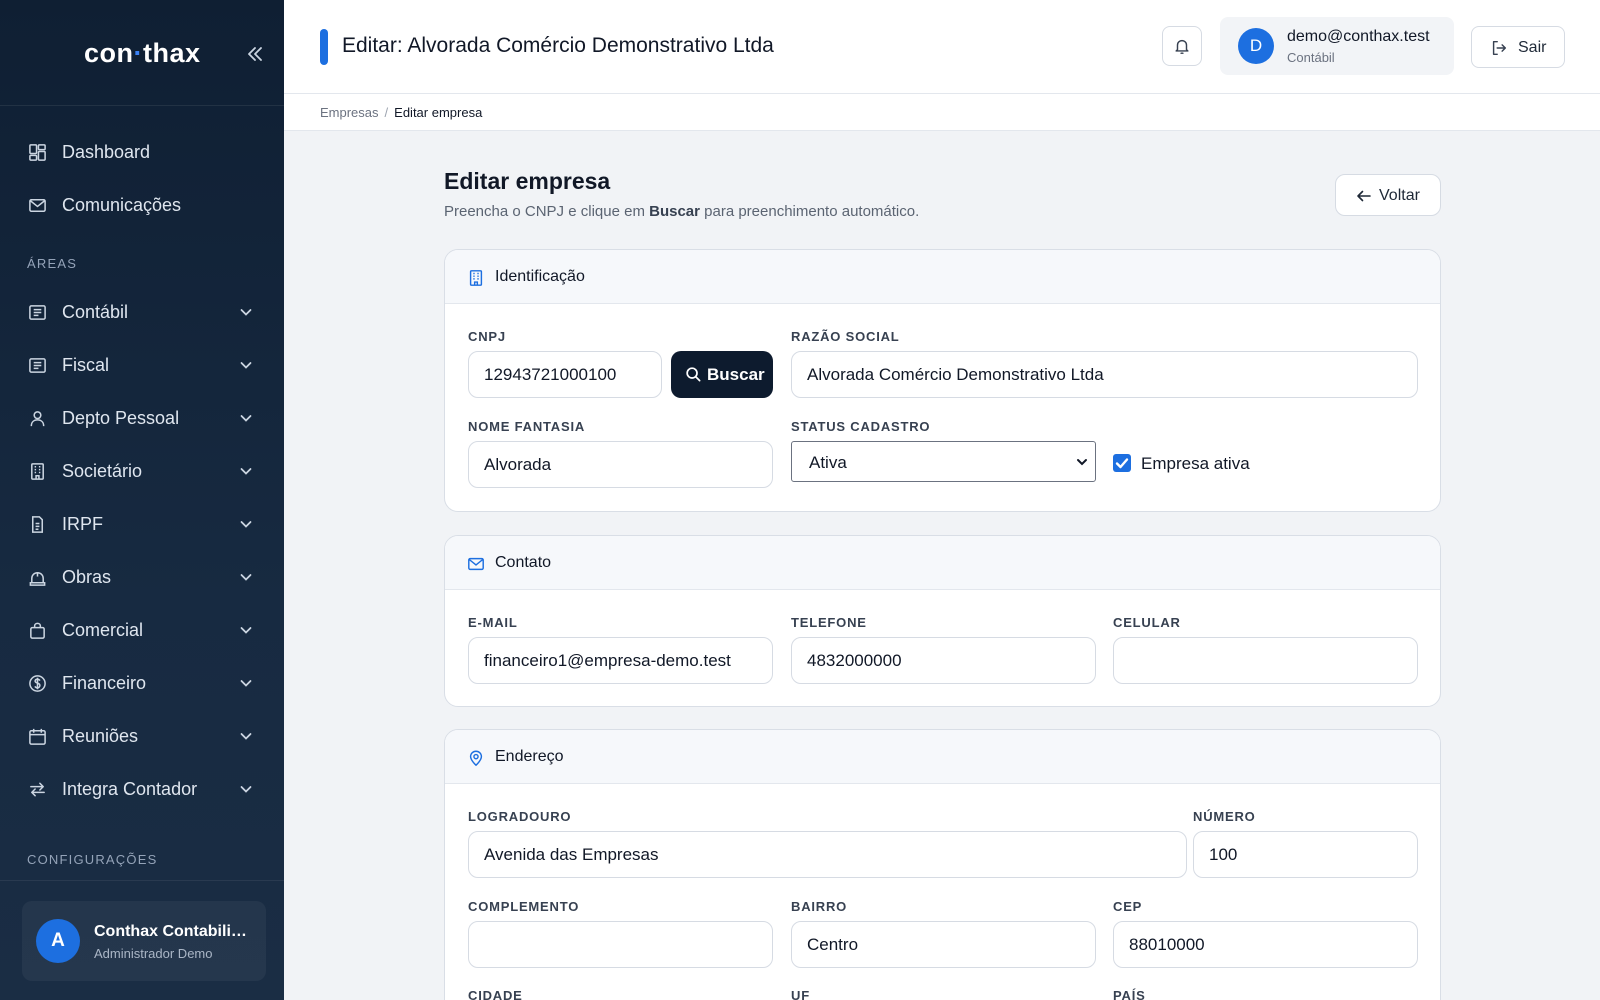 The width and height of the screenshot is (1600, 1000). What do you see at coordinates (130, 788) in the screenshot?
I see `sidebar-item-label: Integra Contador` at bounding box center [130, 788].